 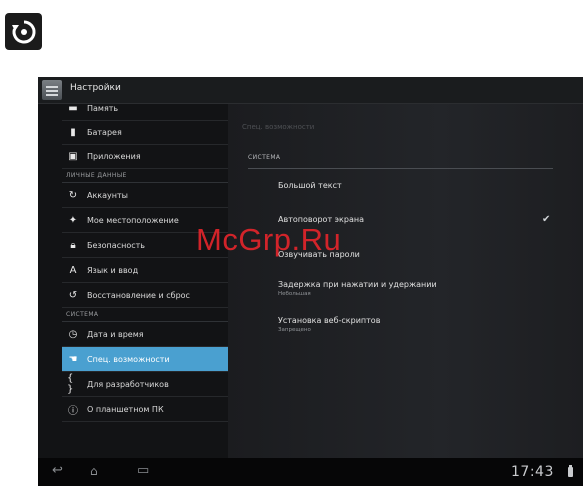 What do you see at coordinates (418, 324) in the screenshot?
I see `option-web-scripts: Установка веб-скриптов Запрещено` at bounding box center [418, 324].